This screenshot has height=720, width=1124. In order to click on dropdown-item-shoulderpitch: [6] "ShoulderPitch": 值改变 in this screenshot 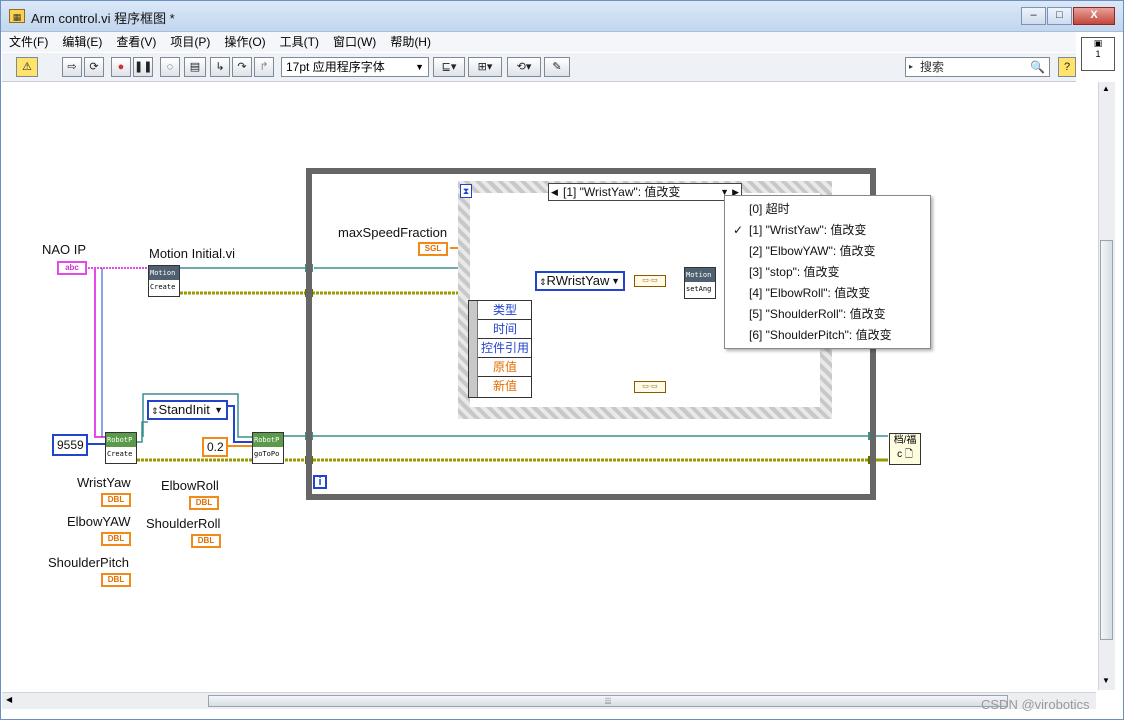, I will do `click(827, 335)`.